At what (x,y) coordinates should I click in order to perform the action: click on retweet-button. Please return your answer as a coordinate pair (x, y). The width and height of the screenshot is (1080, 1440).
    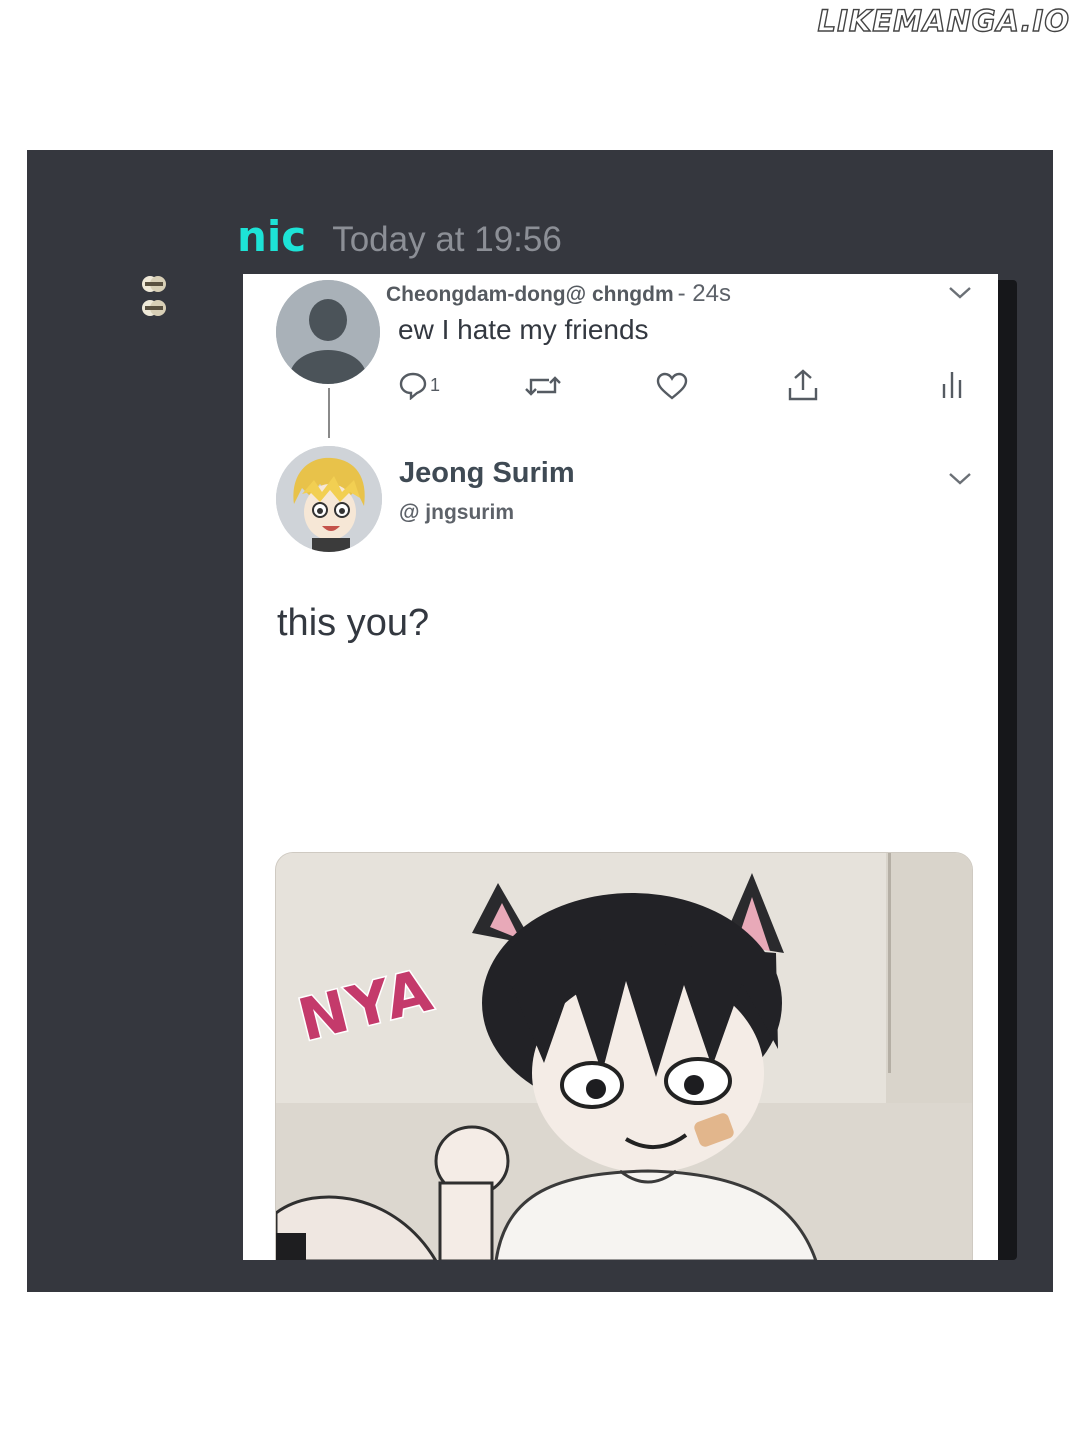
    Looking at the image, I should click on (543, 386).